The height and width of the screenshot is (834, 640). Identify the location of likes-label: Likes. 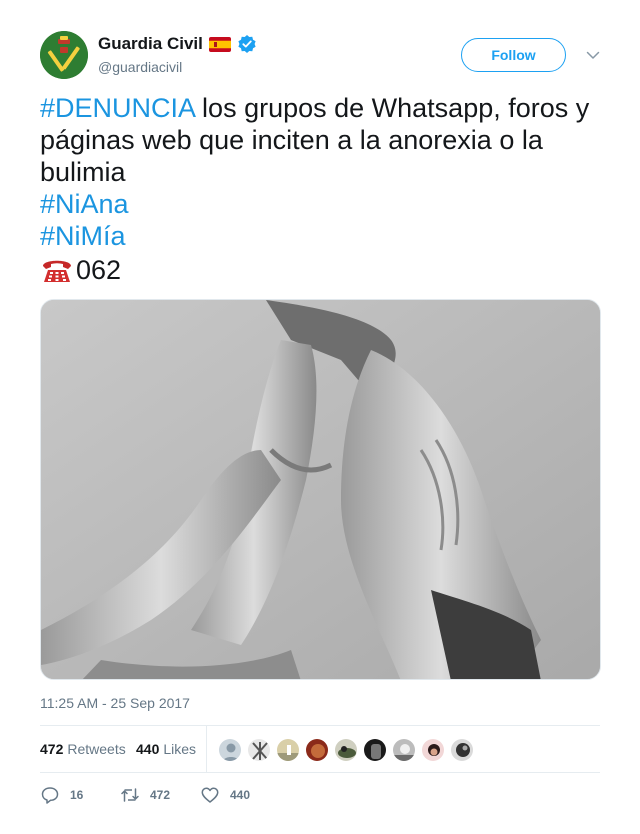
(180, 749).